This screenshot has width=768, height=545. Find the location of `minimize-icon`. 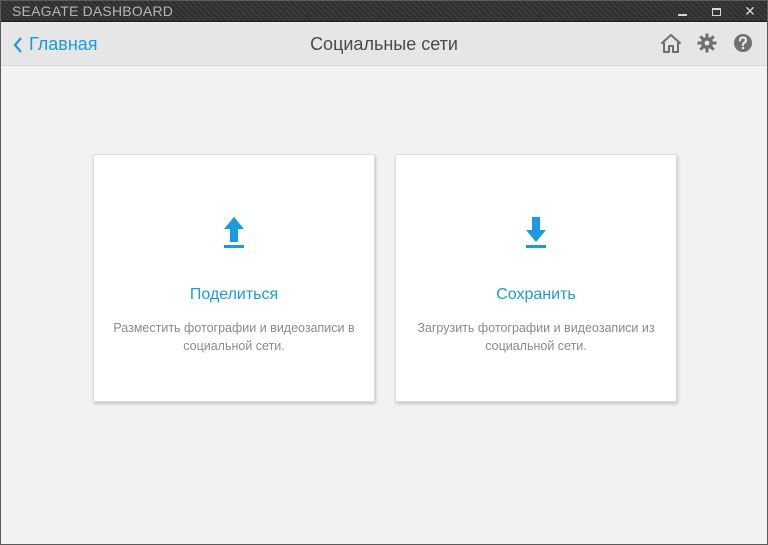

minimize-icon is located at coordinates (682, 14).